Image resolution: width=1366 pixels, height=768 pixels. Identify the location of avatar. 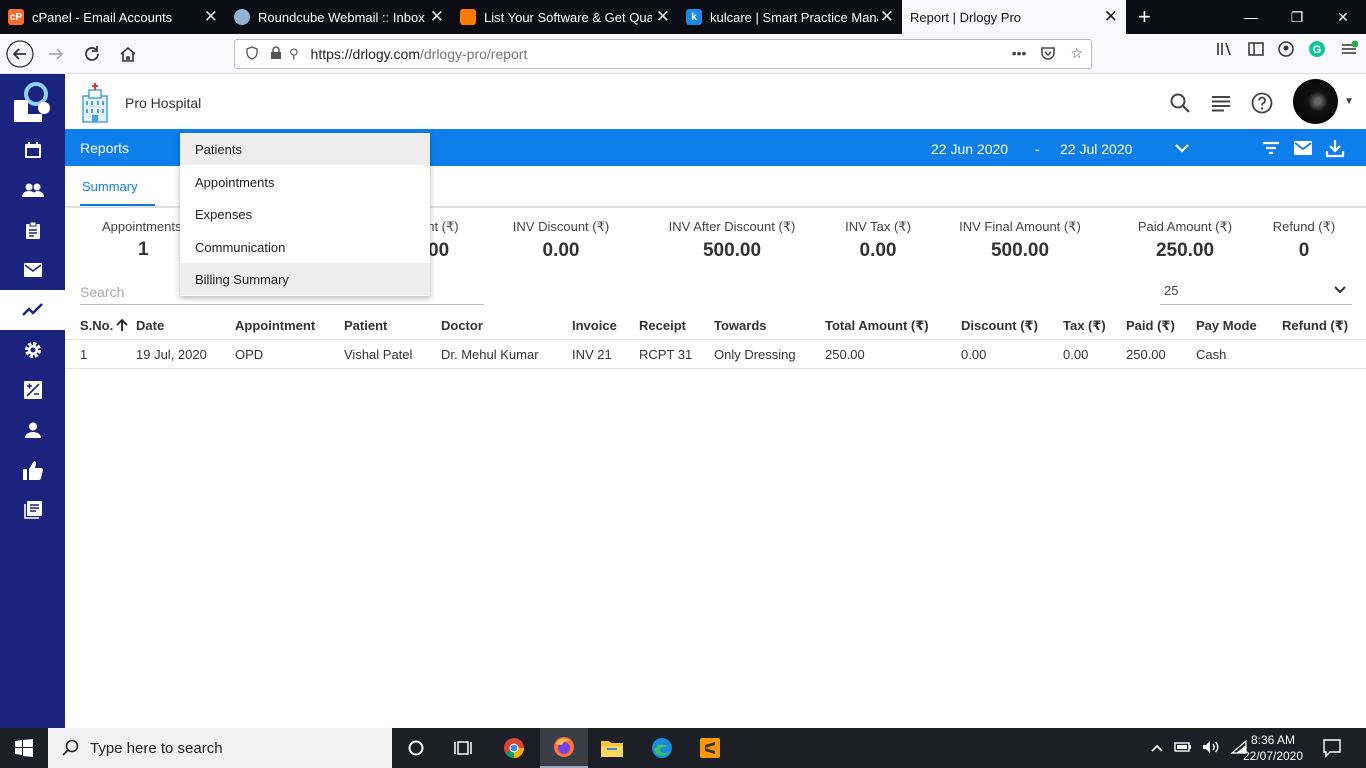
(1315, 101).